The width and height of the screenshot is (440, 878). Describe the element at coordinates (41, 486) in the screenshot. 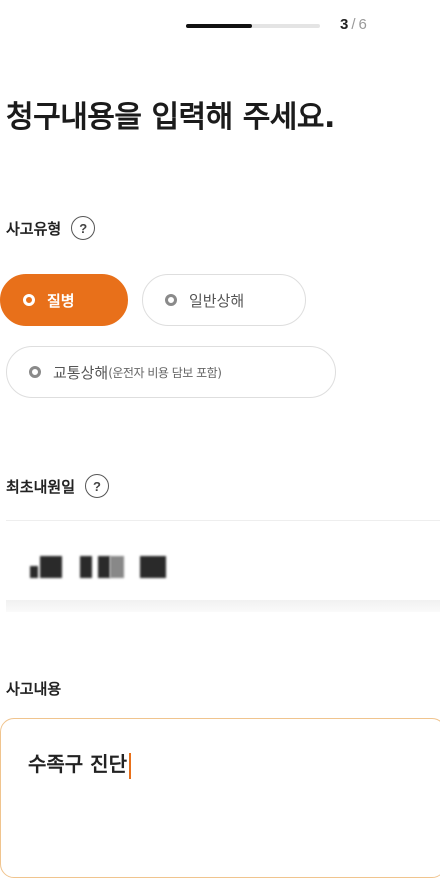

I see `first-visit-date-label-text: 최초내원일` at that location.